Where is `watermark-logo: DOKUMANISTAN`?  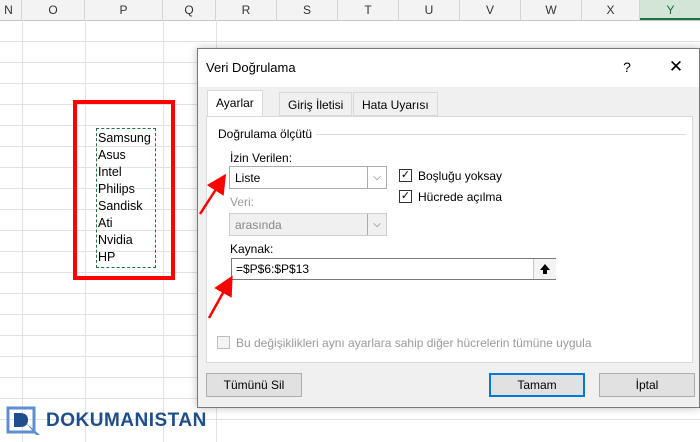
watermark-logo: DOKUMANISTAN is located at coordinates (106, 421).